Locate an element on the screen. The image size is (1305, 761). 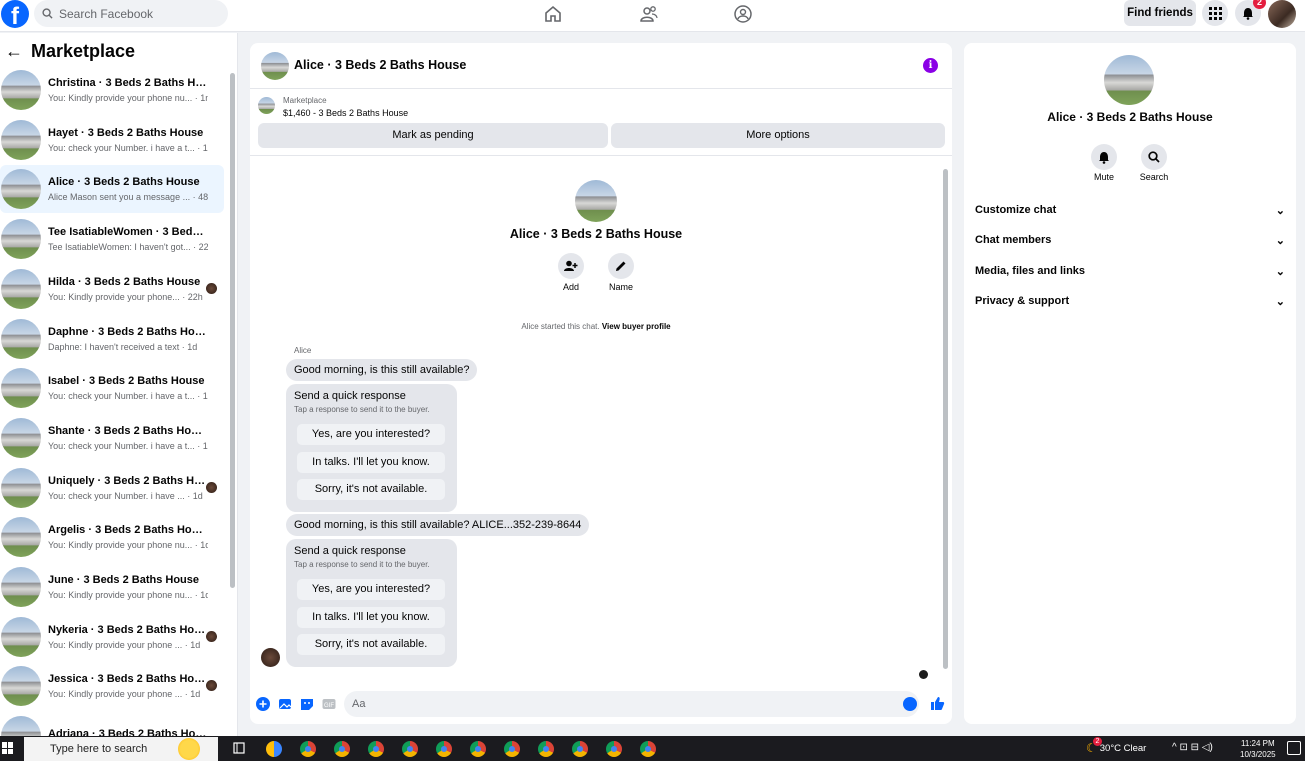
sidebar-scrollbar is located at coordinates (232, 330).